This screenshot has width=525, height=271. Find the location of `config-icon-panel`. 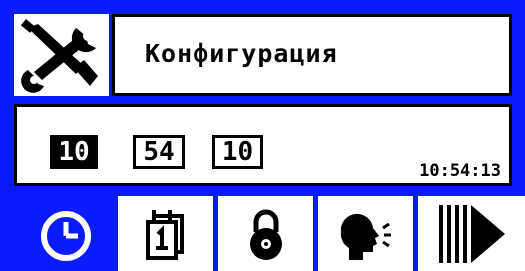

config-icon-panel is located at coordinates (61, 55).